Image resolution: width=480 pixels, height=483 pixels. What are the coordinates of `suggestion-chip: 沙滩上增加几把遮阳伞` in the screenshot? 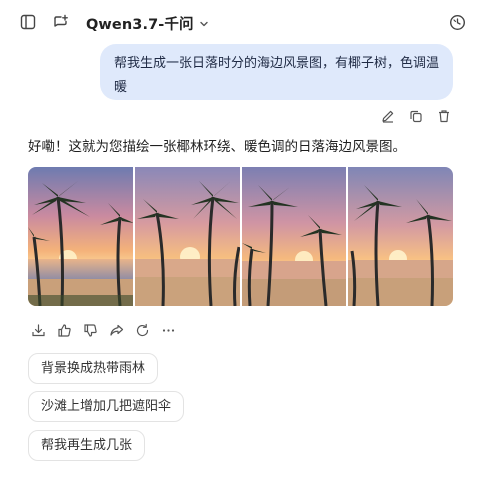 It's located at (106, 406).